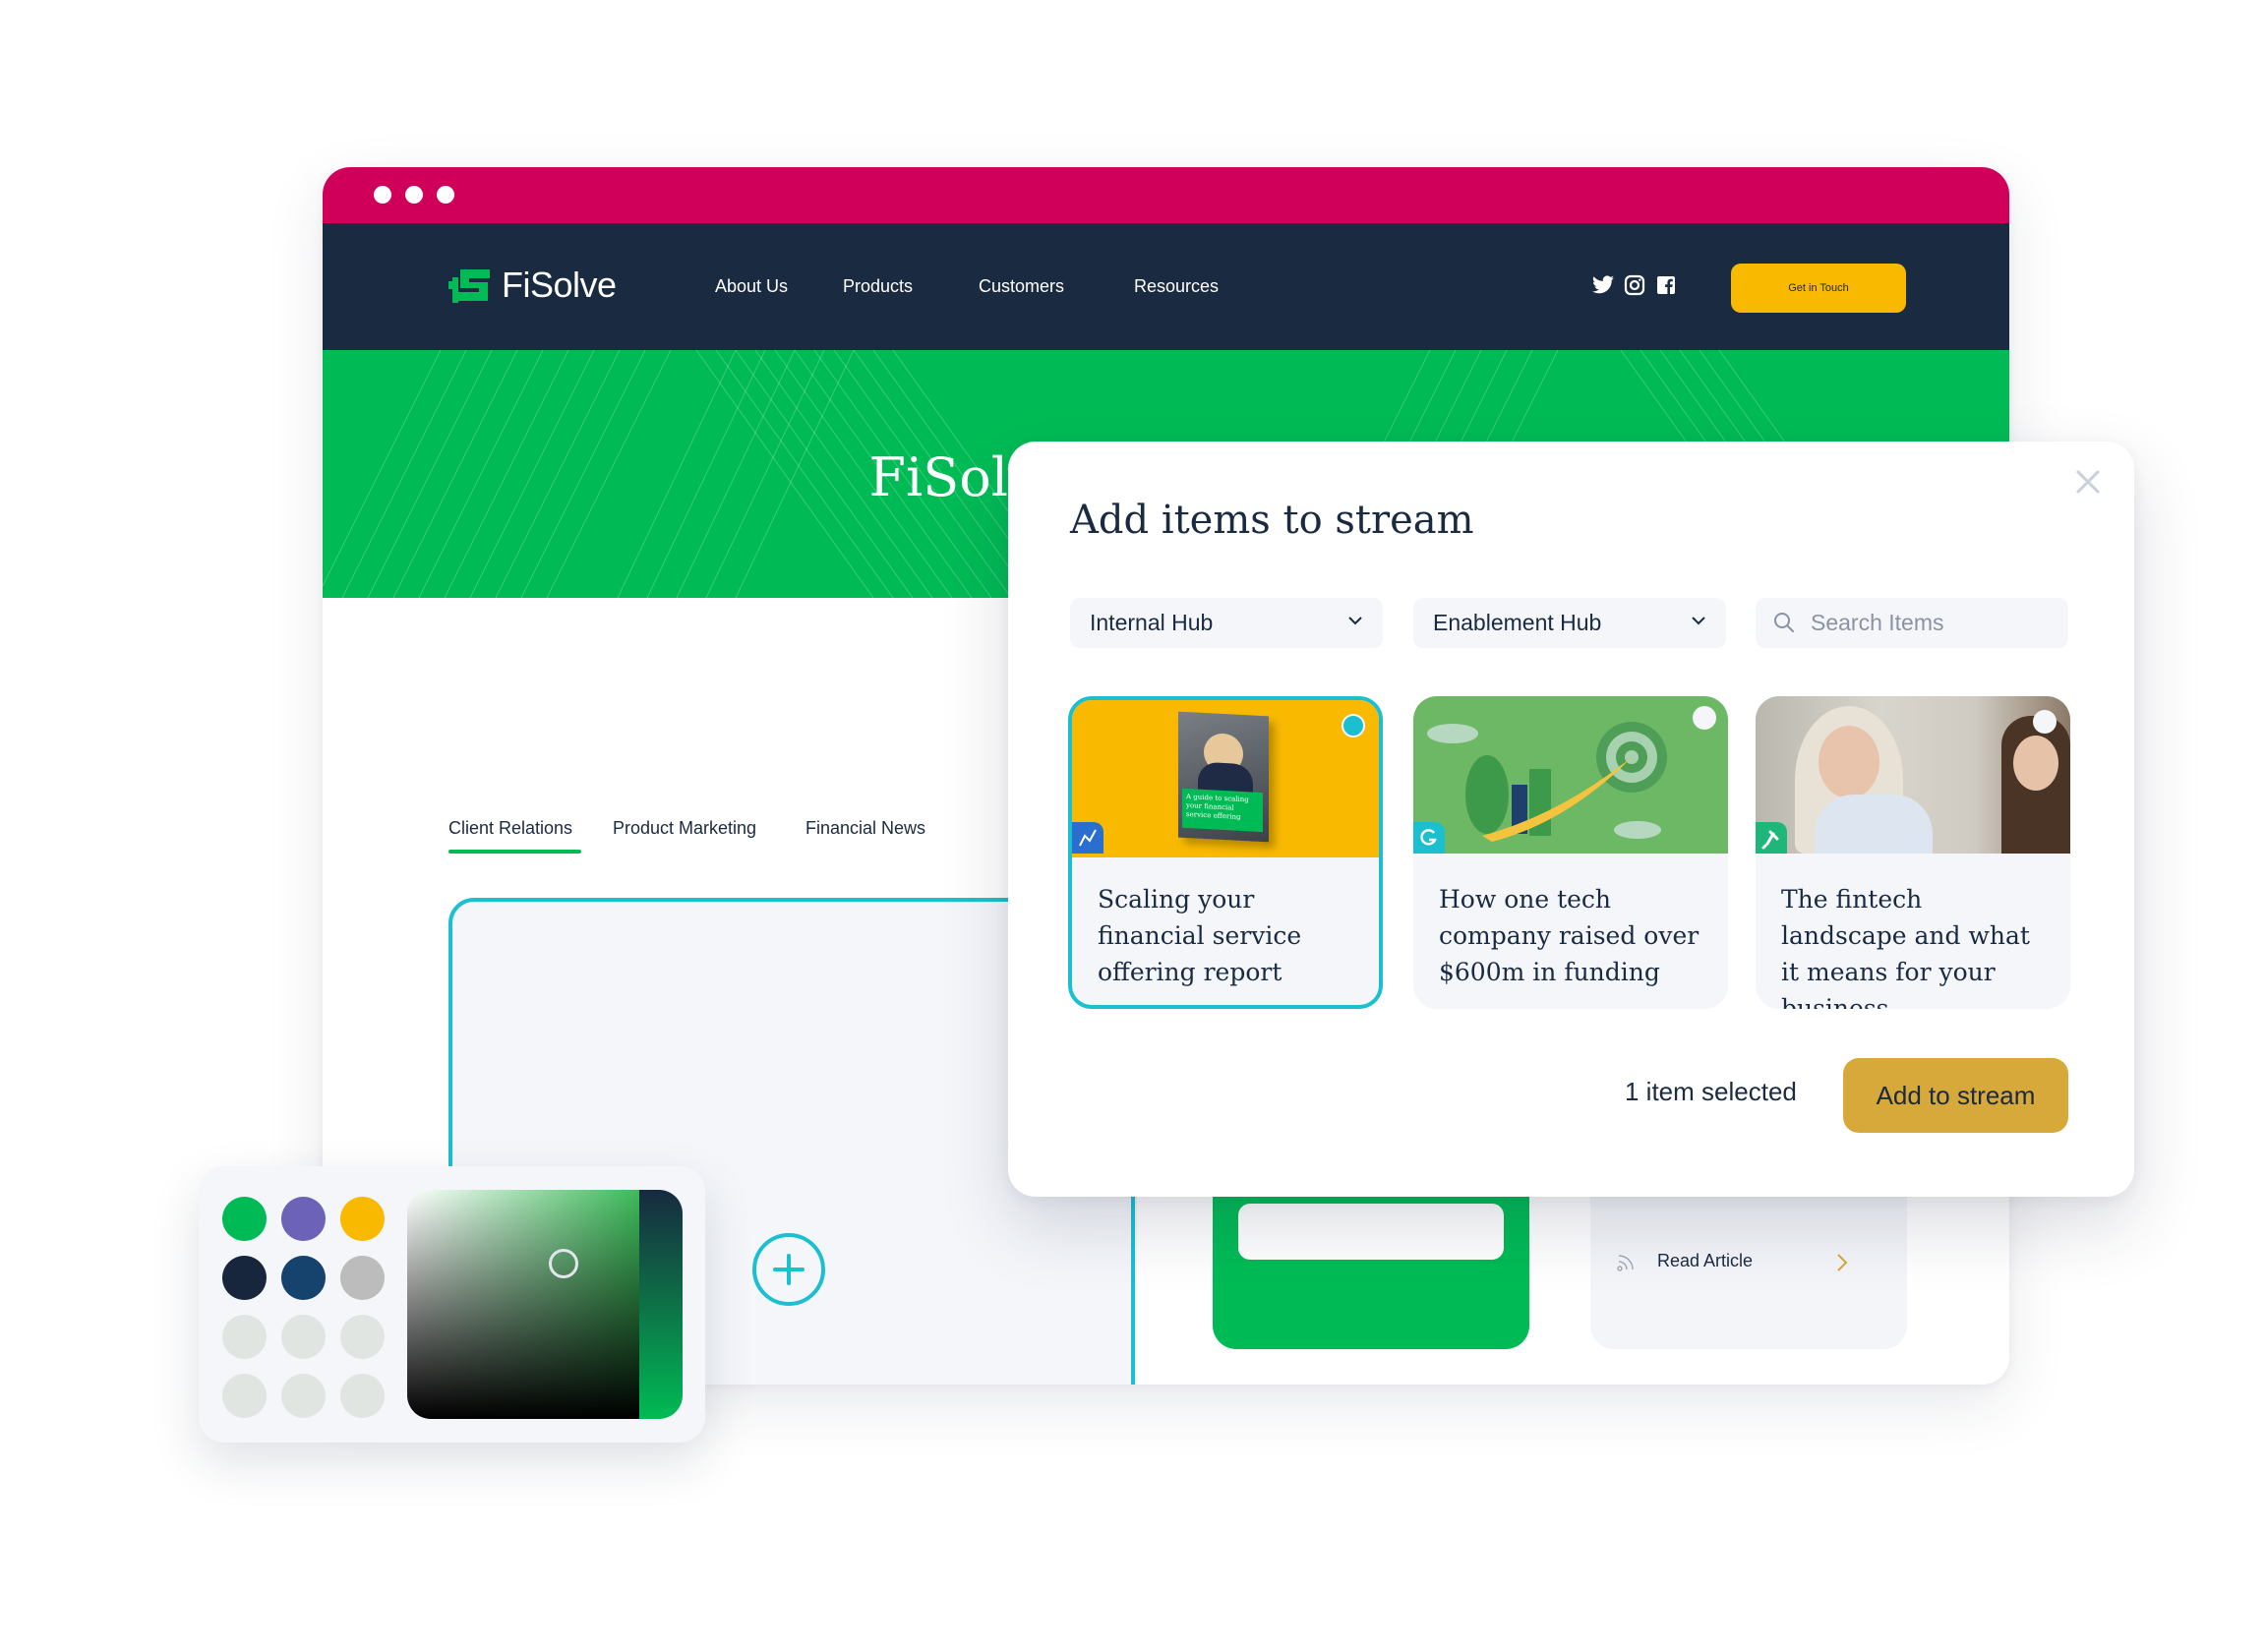 This screenshot has width=2266, height=1652. What do you see at coordinates (1166, 195) in the screenshot?
I see `browser-titlebar` at bounding box center [1166, 195].